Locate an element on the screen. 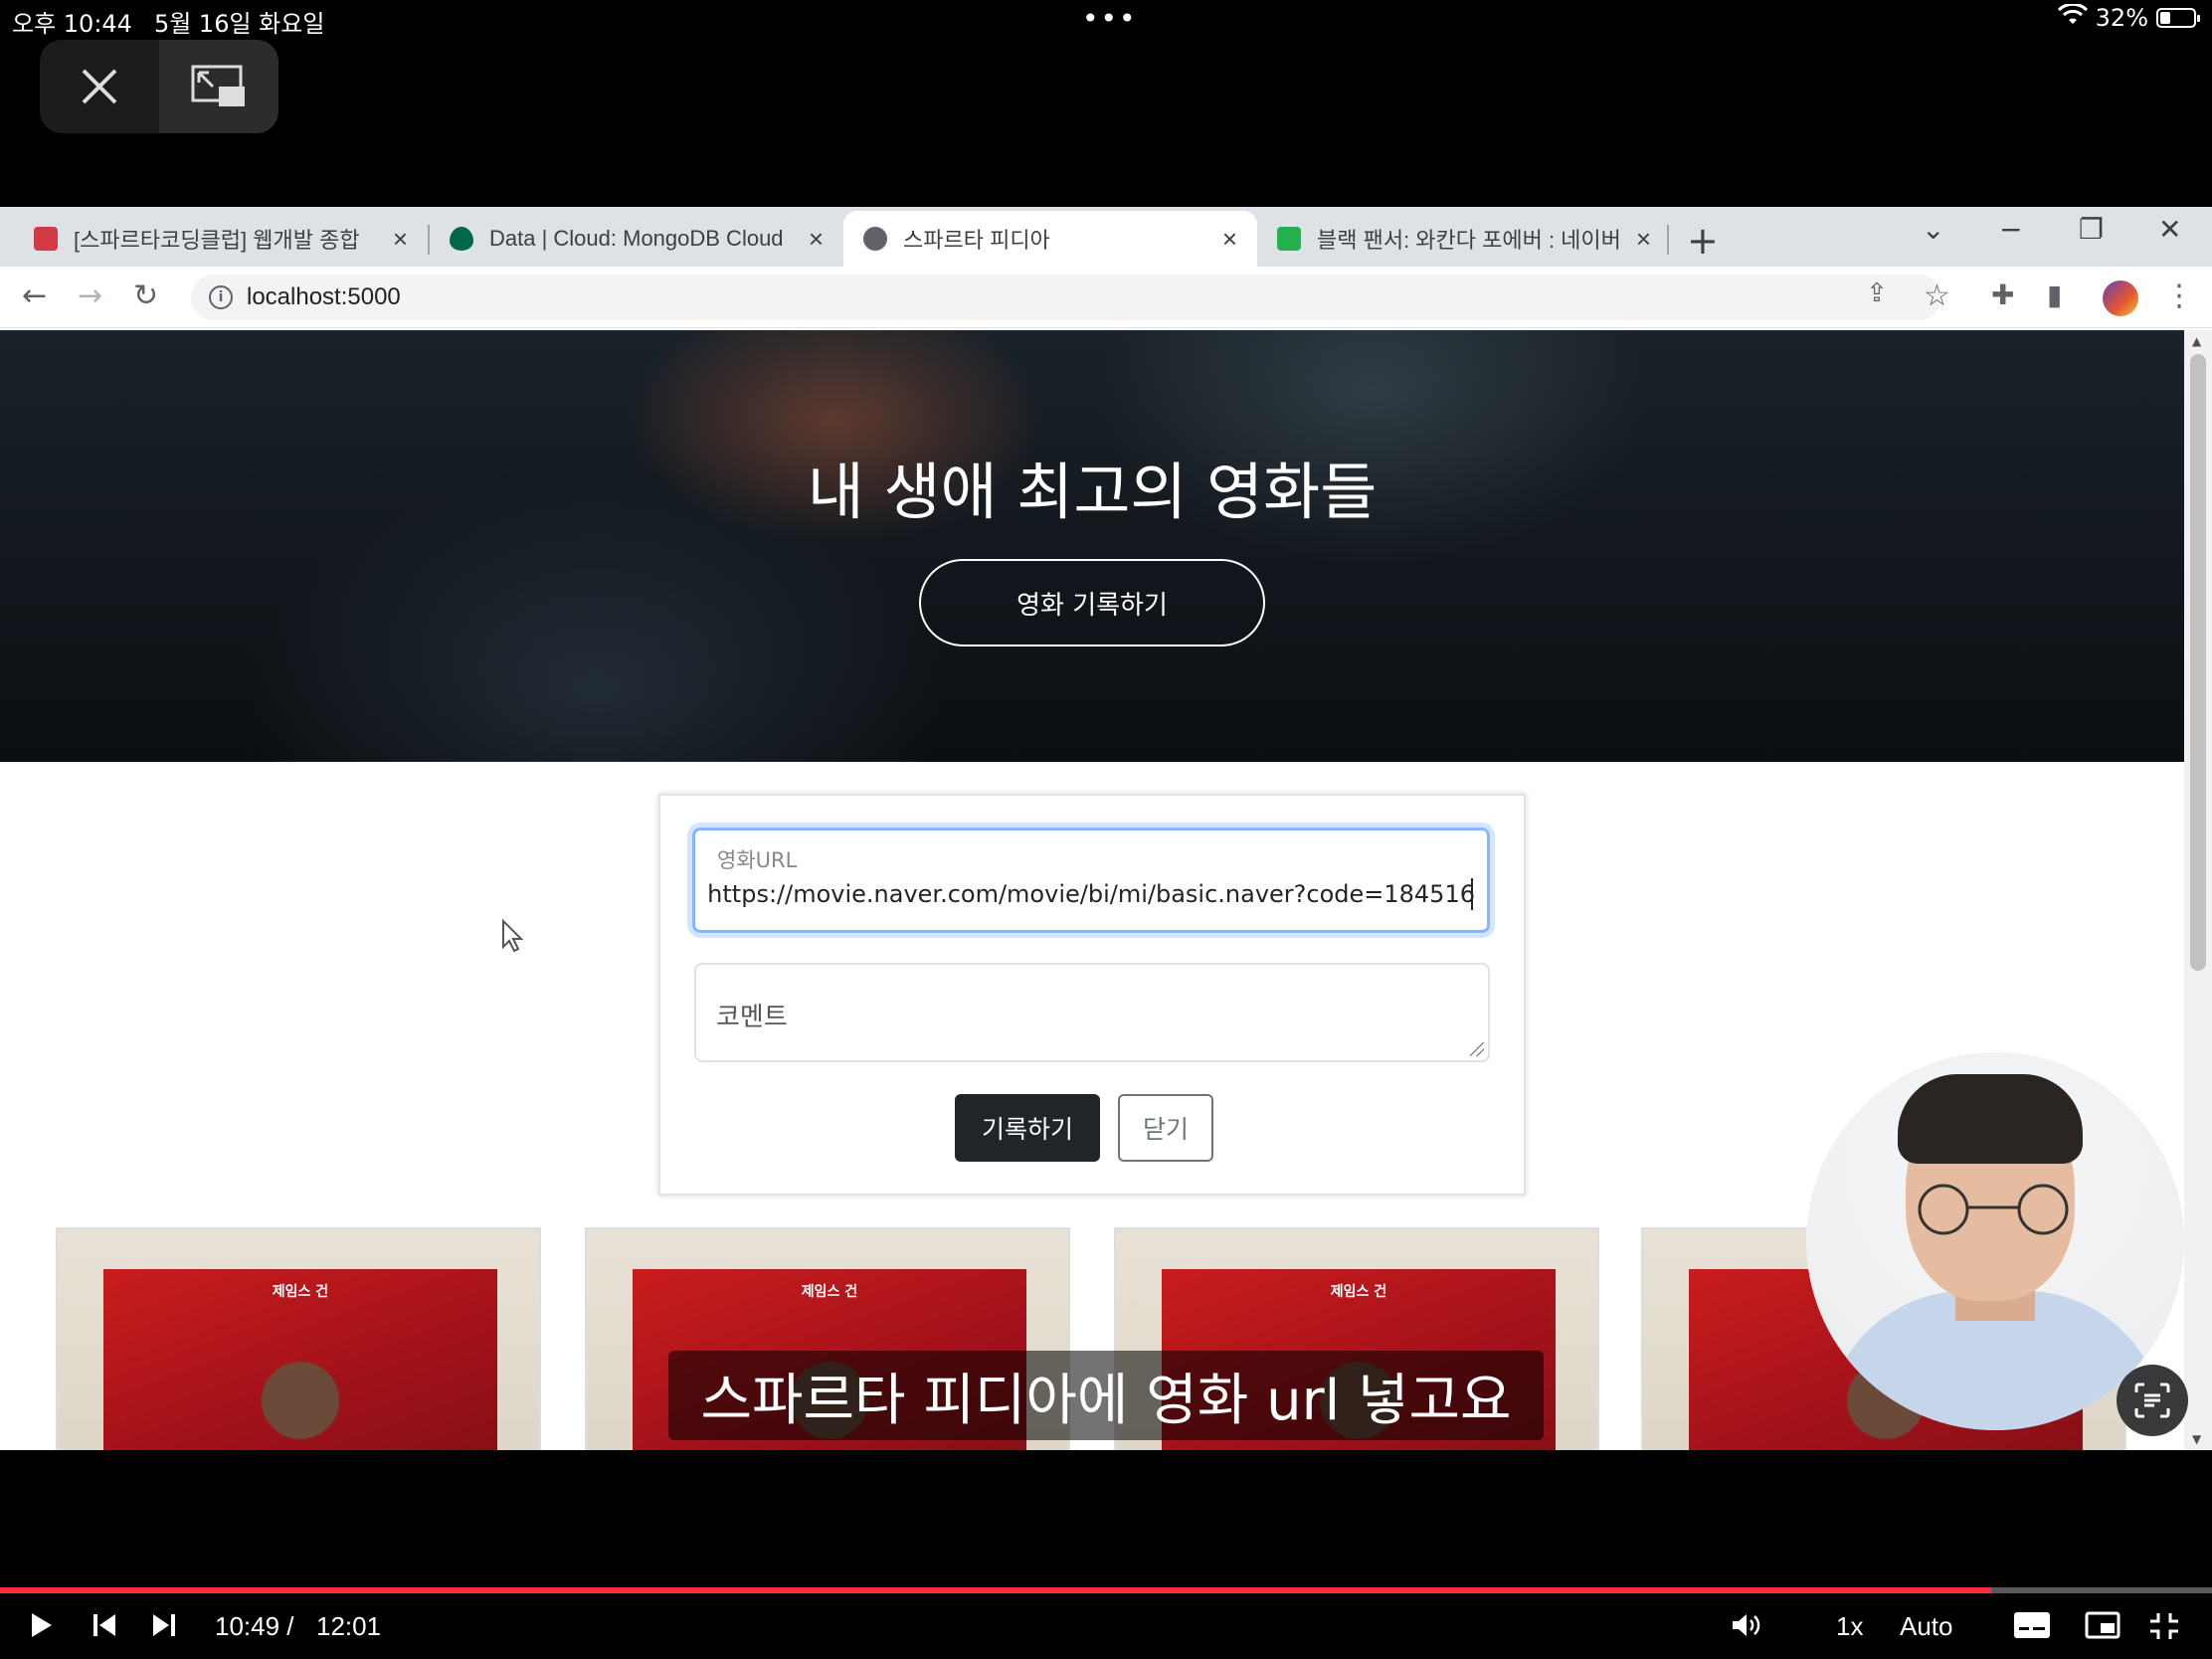 The width and height of the screenshot is (2212, 1659). forward-arrow-icon: → is located at coordinates (90, 295).